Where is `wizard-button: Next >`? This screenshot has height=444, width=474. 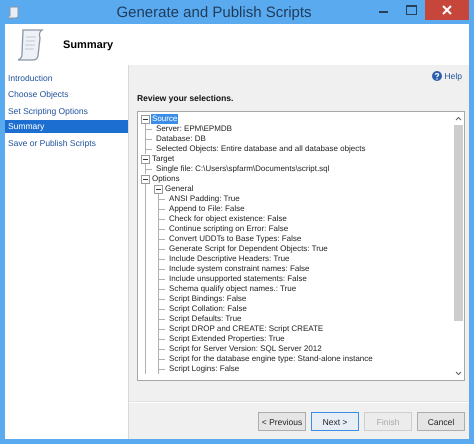
wizard-button: Next > is located at coordinates (335, 421).